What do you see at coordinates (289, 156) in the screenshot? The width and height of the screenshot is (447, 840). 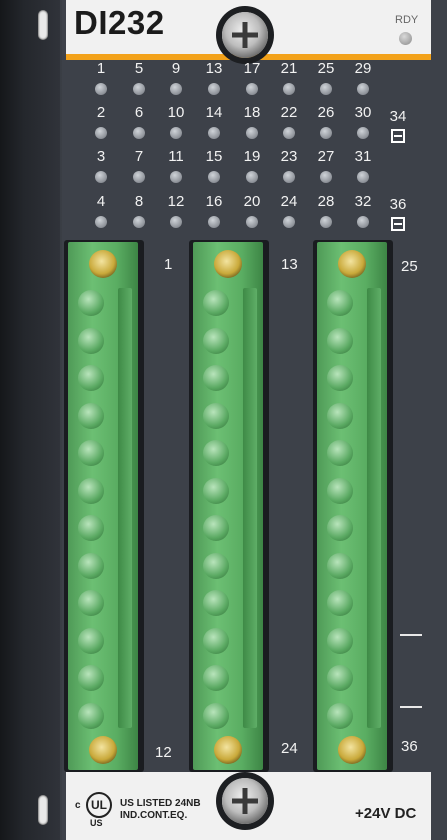 I see `channel-led-label: 23` at bounding box center [289, 156].